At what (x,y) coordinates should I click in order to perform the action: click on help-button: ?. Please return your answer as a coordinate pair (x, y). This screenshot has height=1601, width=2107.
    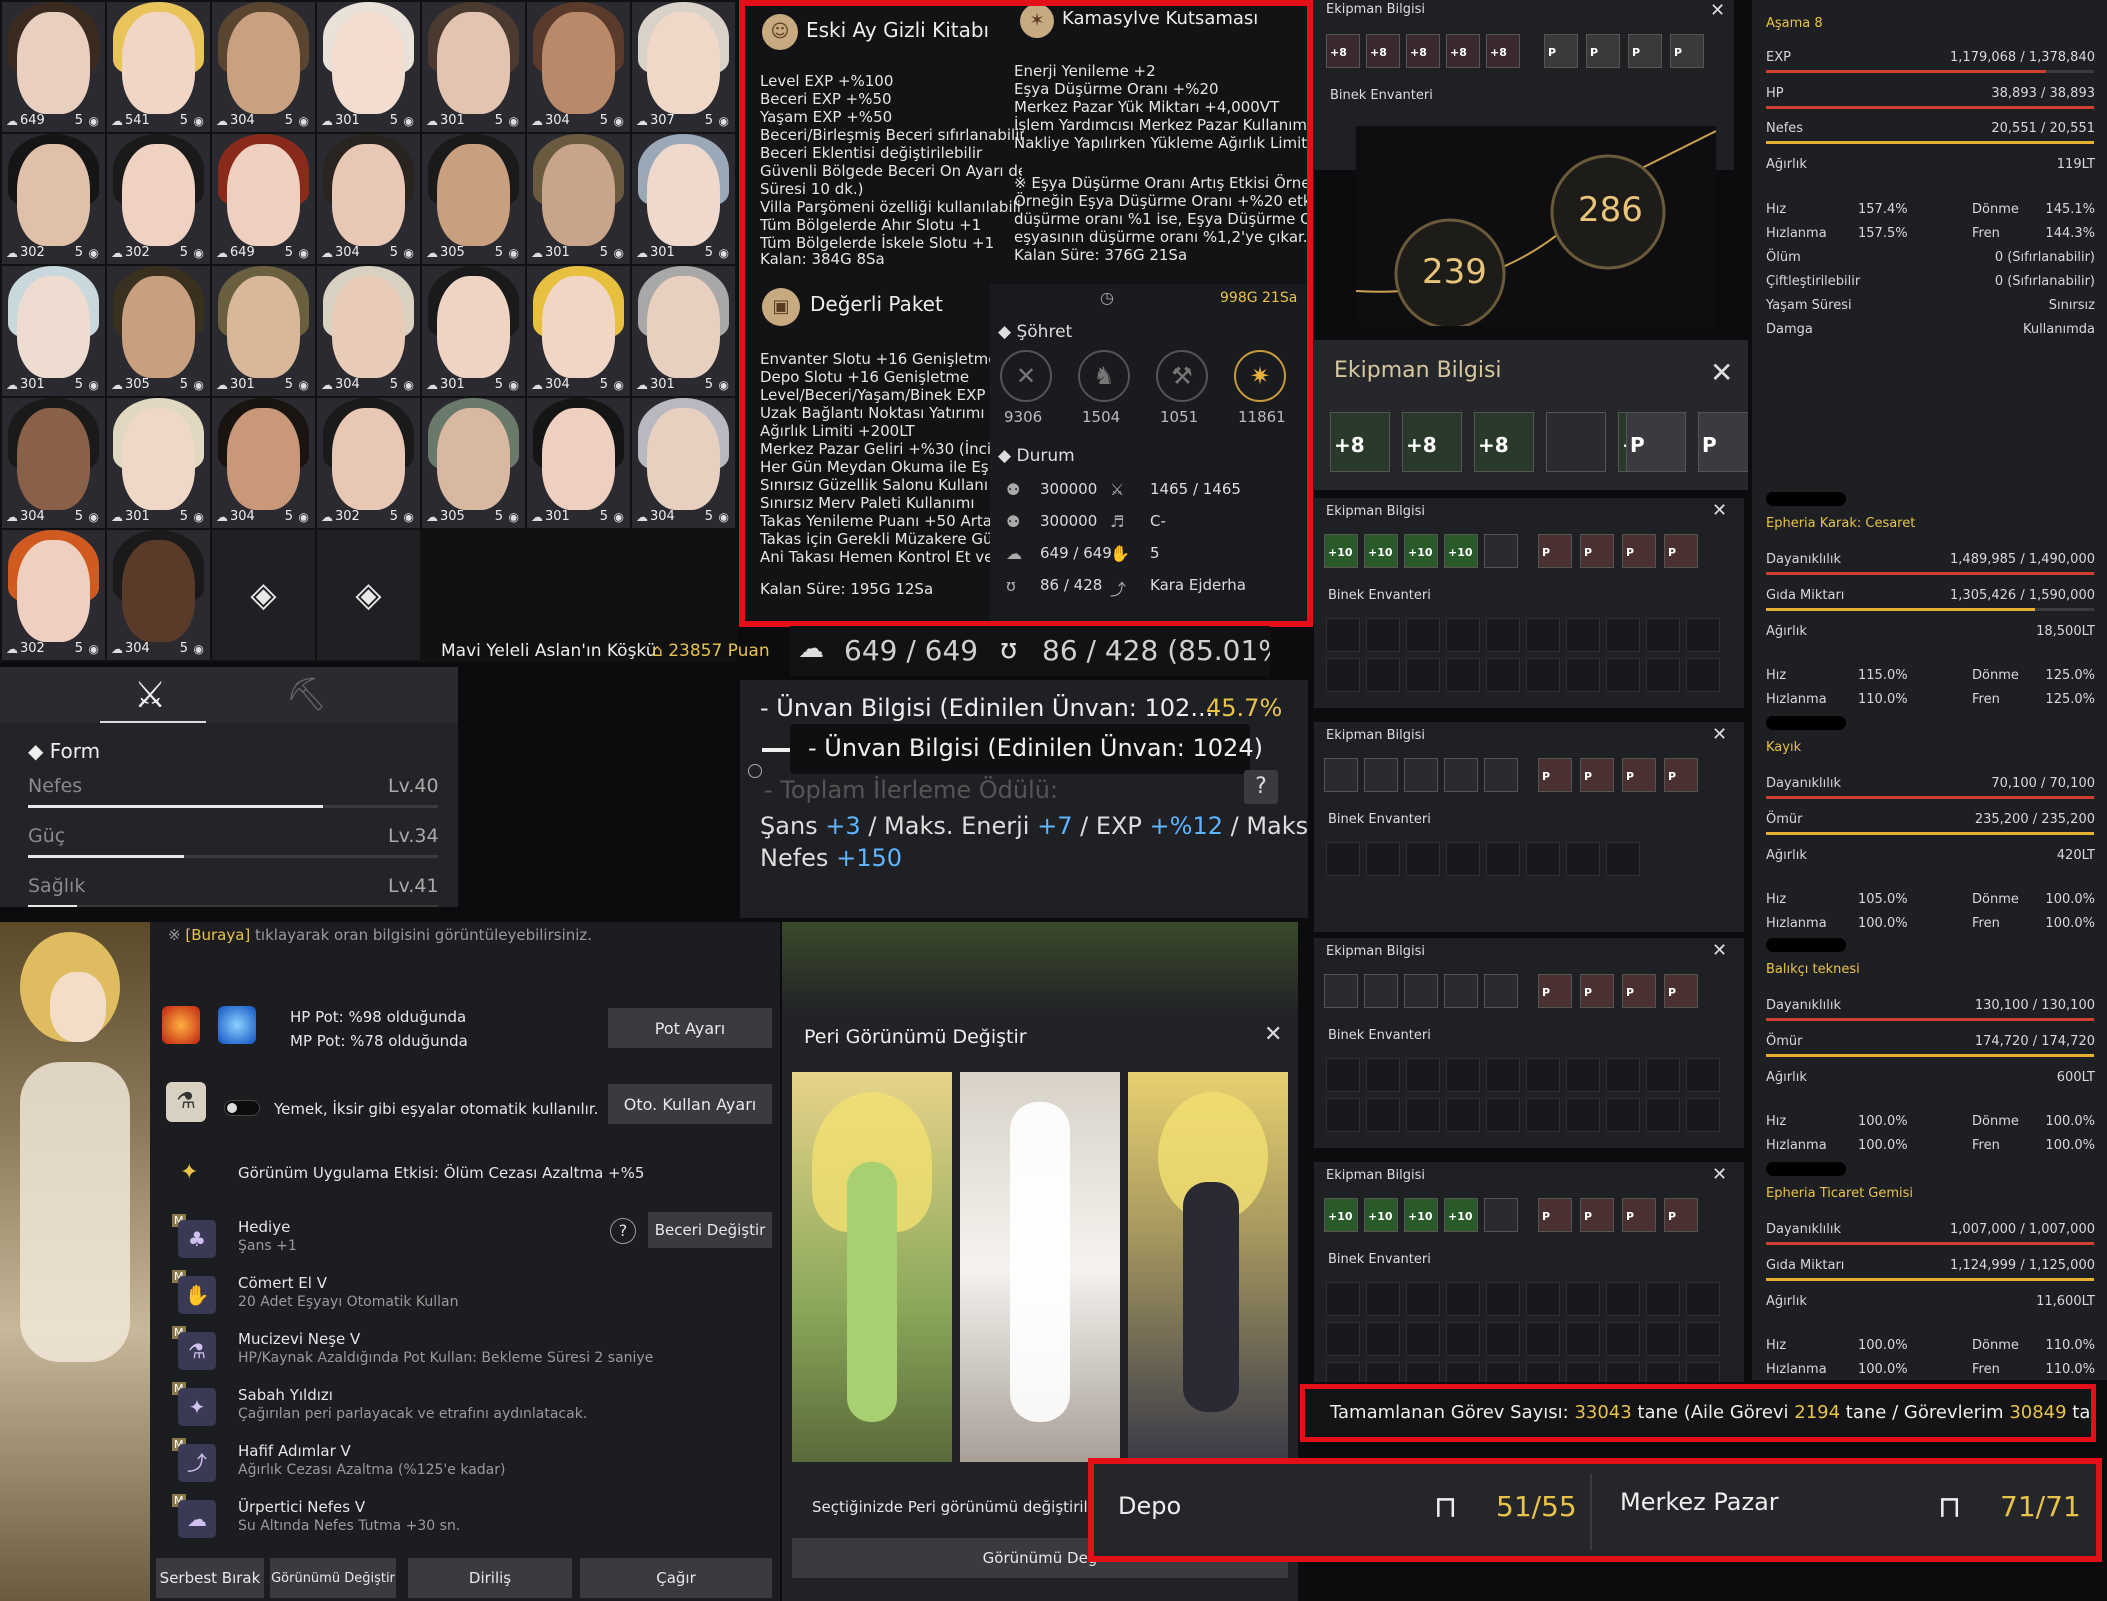
    Looking at the image, I should click on (1261, 787).